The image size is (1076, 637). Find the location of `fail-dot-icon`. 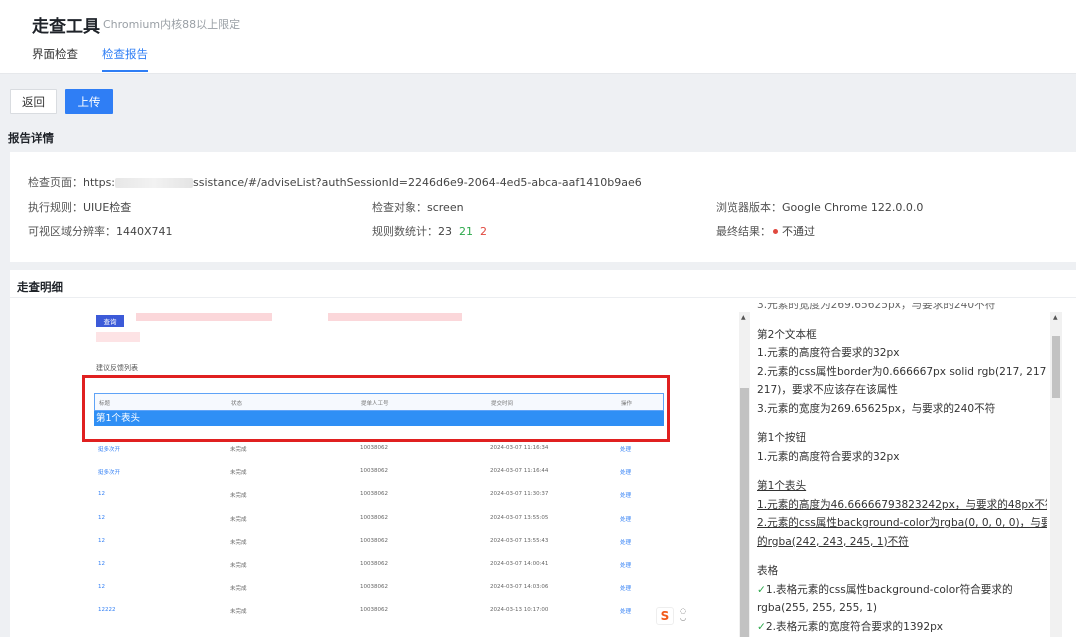

fail-dot-icon is located at coordinates (775, 231).